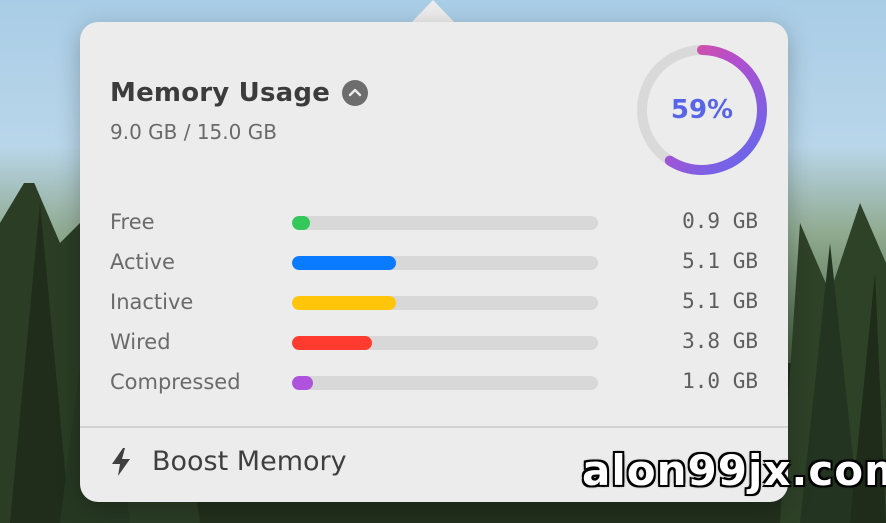 Image resolution: width=886 pixels, height=523 pixels. I want to click on popover-arrow, so click(433, 12).